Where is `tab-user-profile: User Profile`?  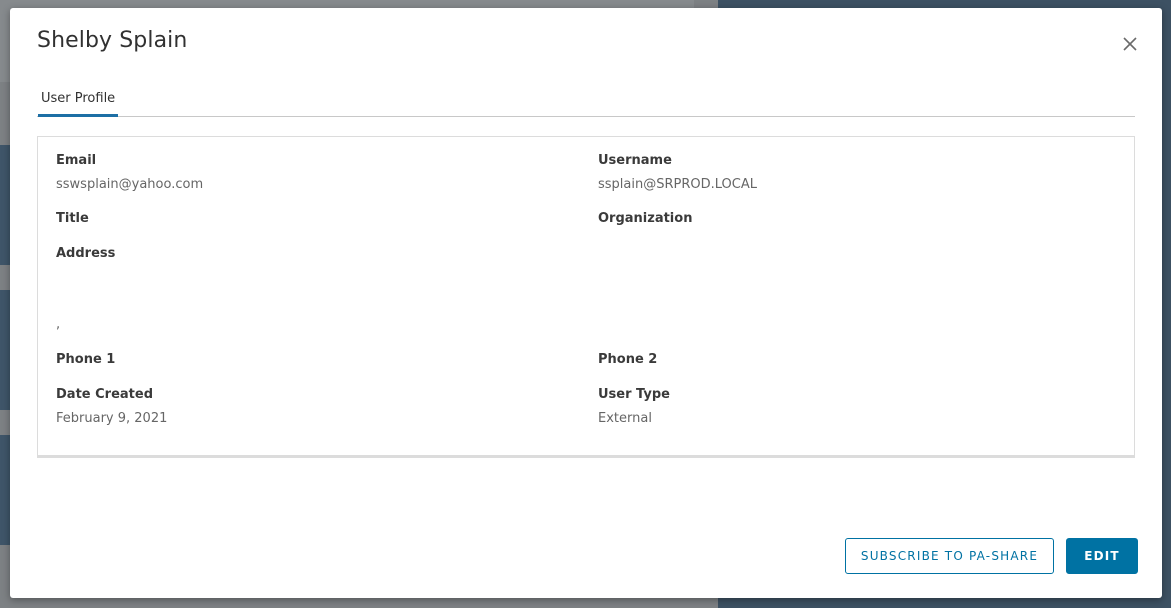 tab-user-profile: User Profile is located at coordinates (78, 102).